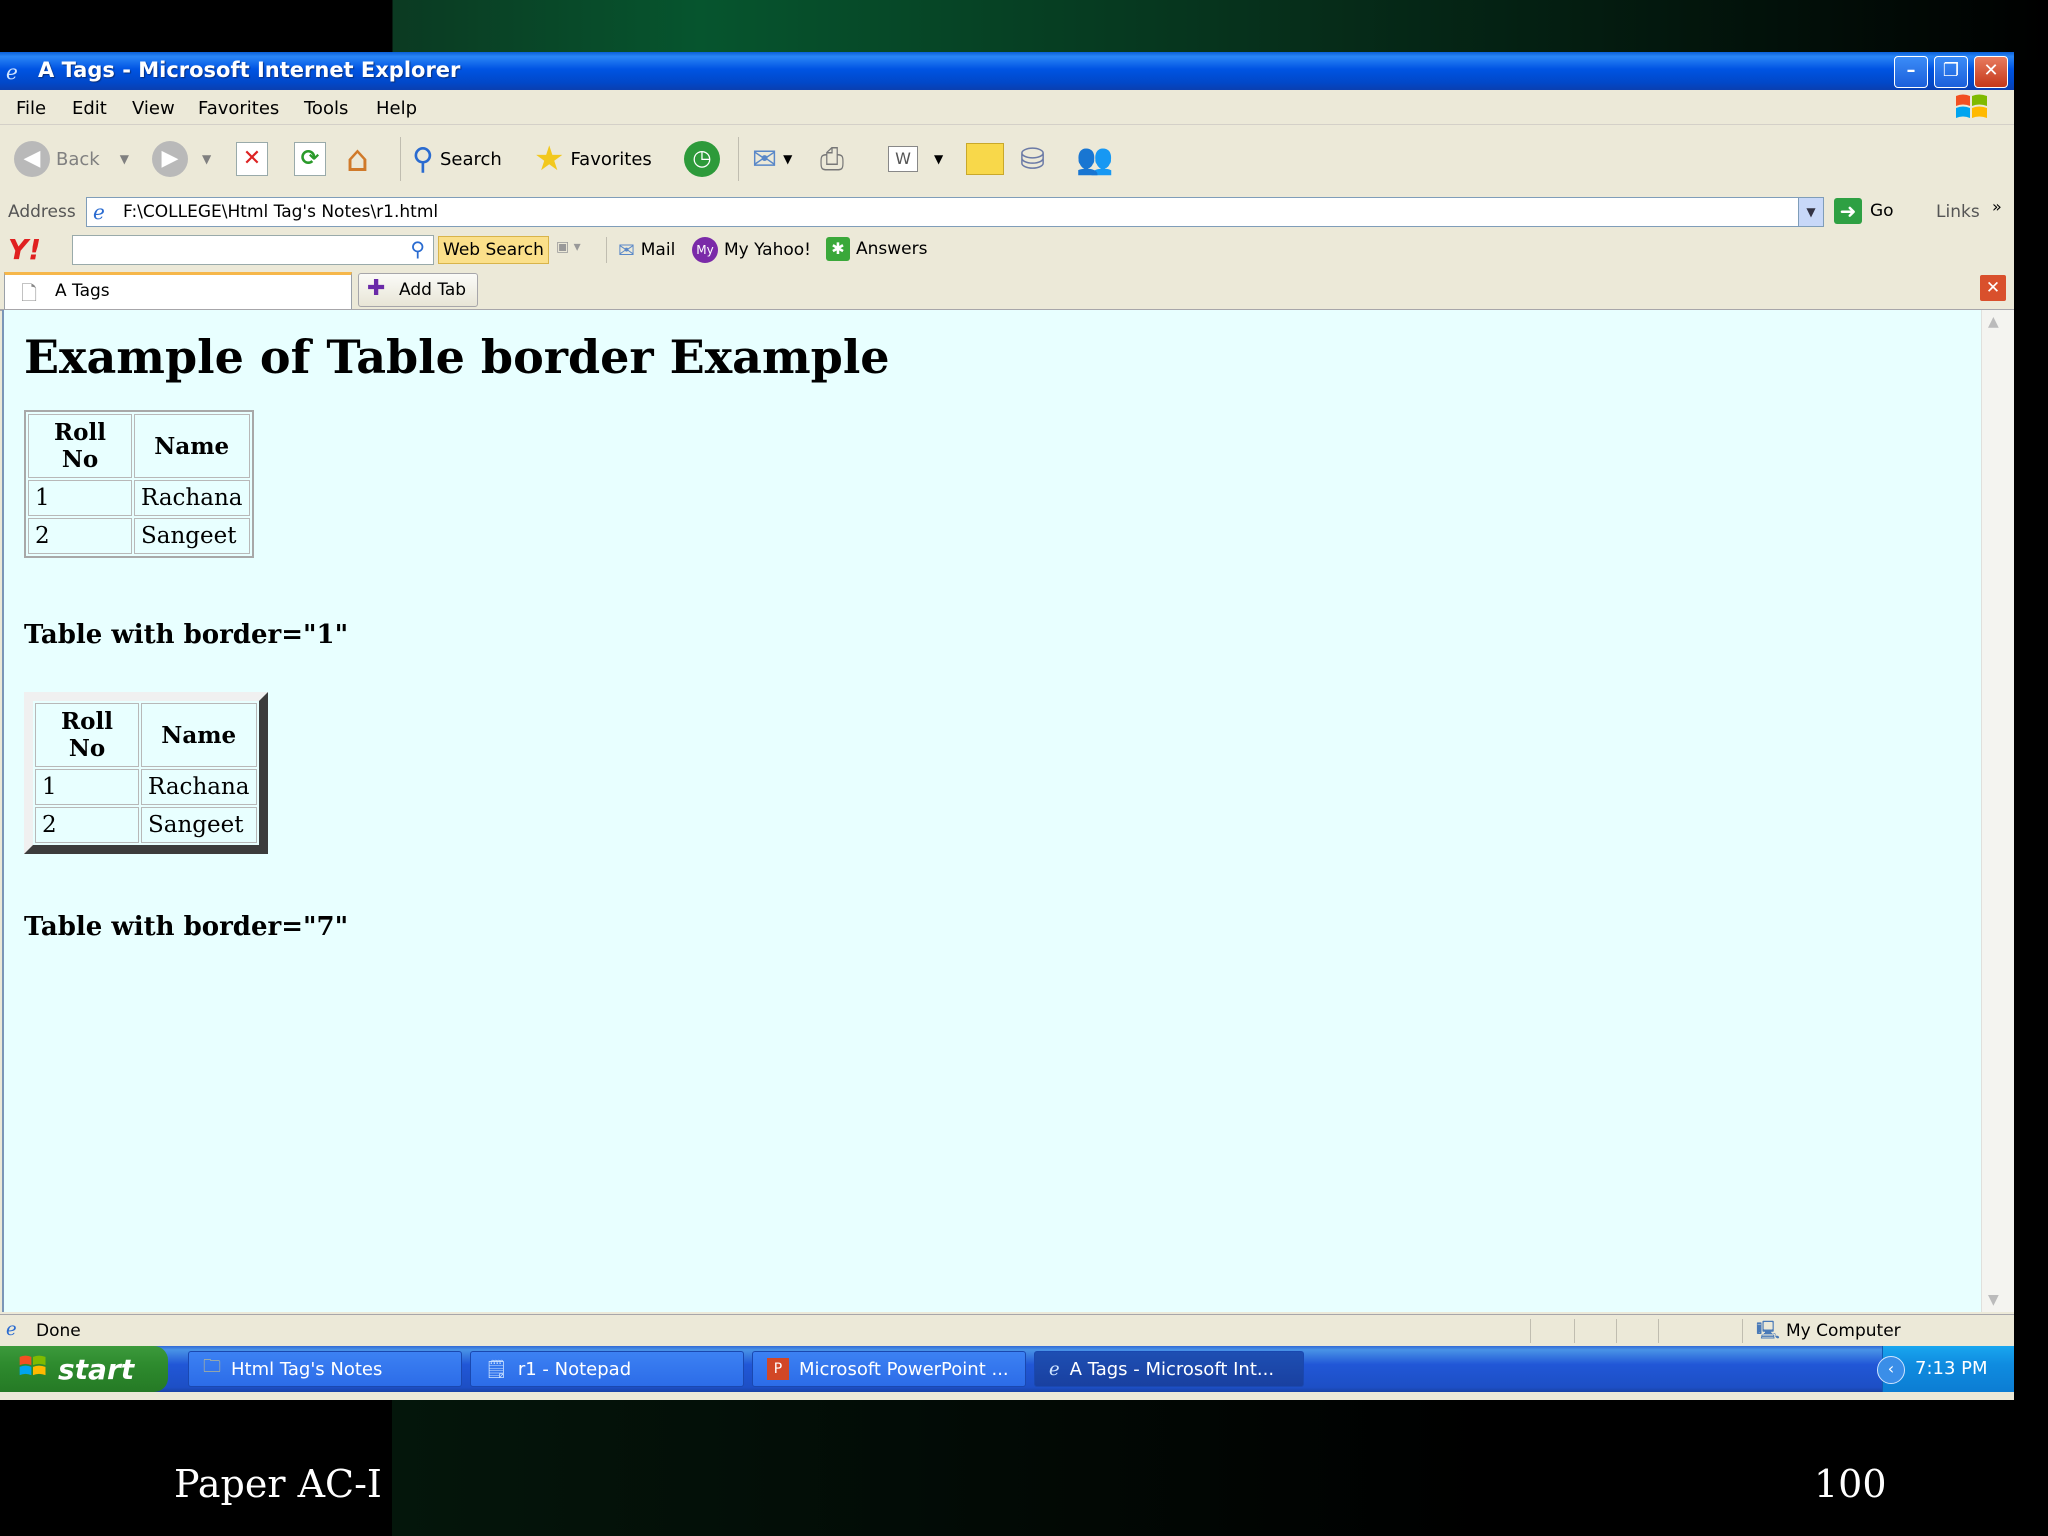  I want to click on table-border-7: Roll No Name 1 Rachana 2 Sangeet, so click(146, 773).